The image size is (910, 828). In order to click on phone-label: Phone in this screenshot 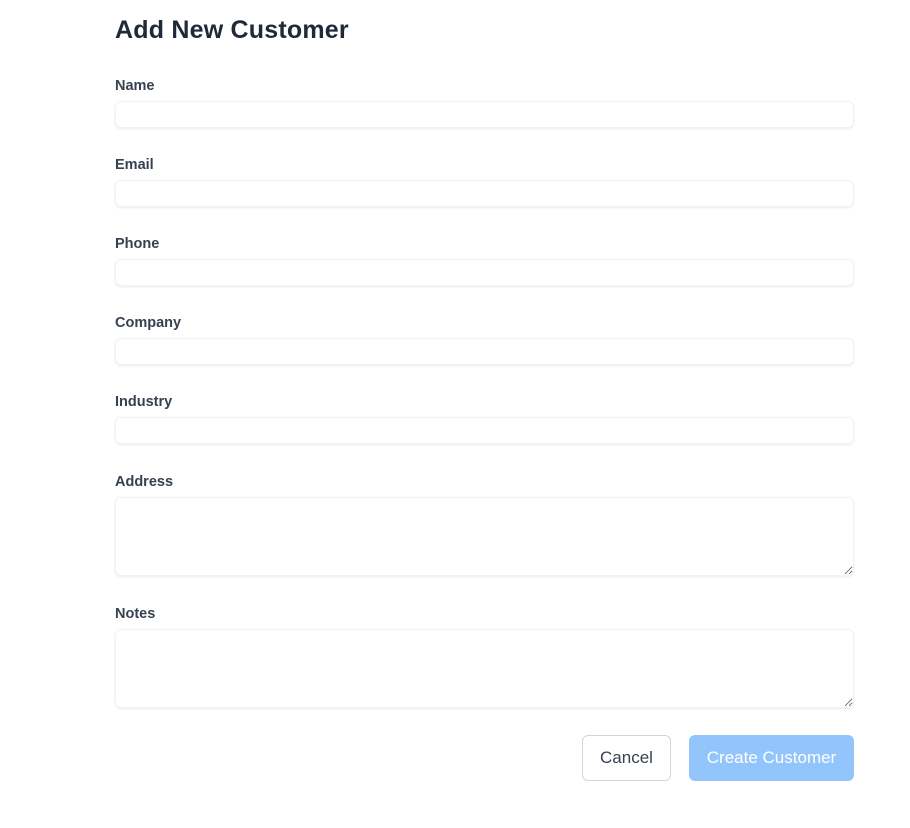, I will do `click(137, 244)`.